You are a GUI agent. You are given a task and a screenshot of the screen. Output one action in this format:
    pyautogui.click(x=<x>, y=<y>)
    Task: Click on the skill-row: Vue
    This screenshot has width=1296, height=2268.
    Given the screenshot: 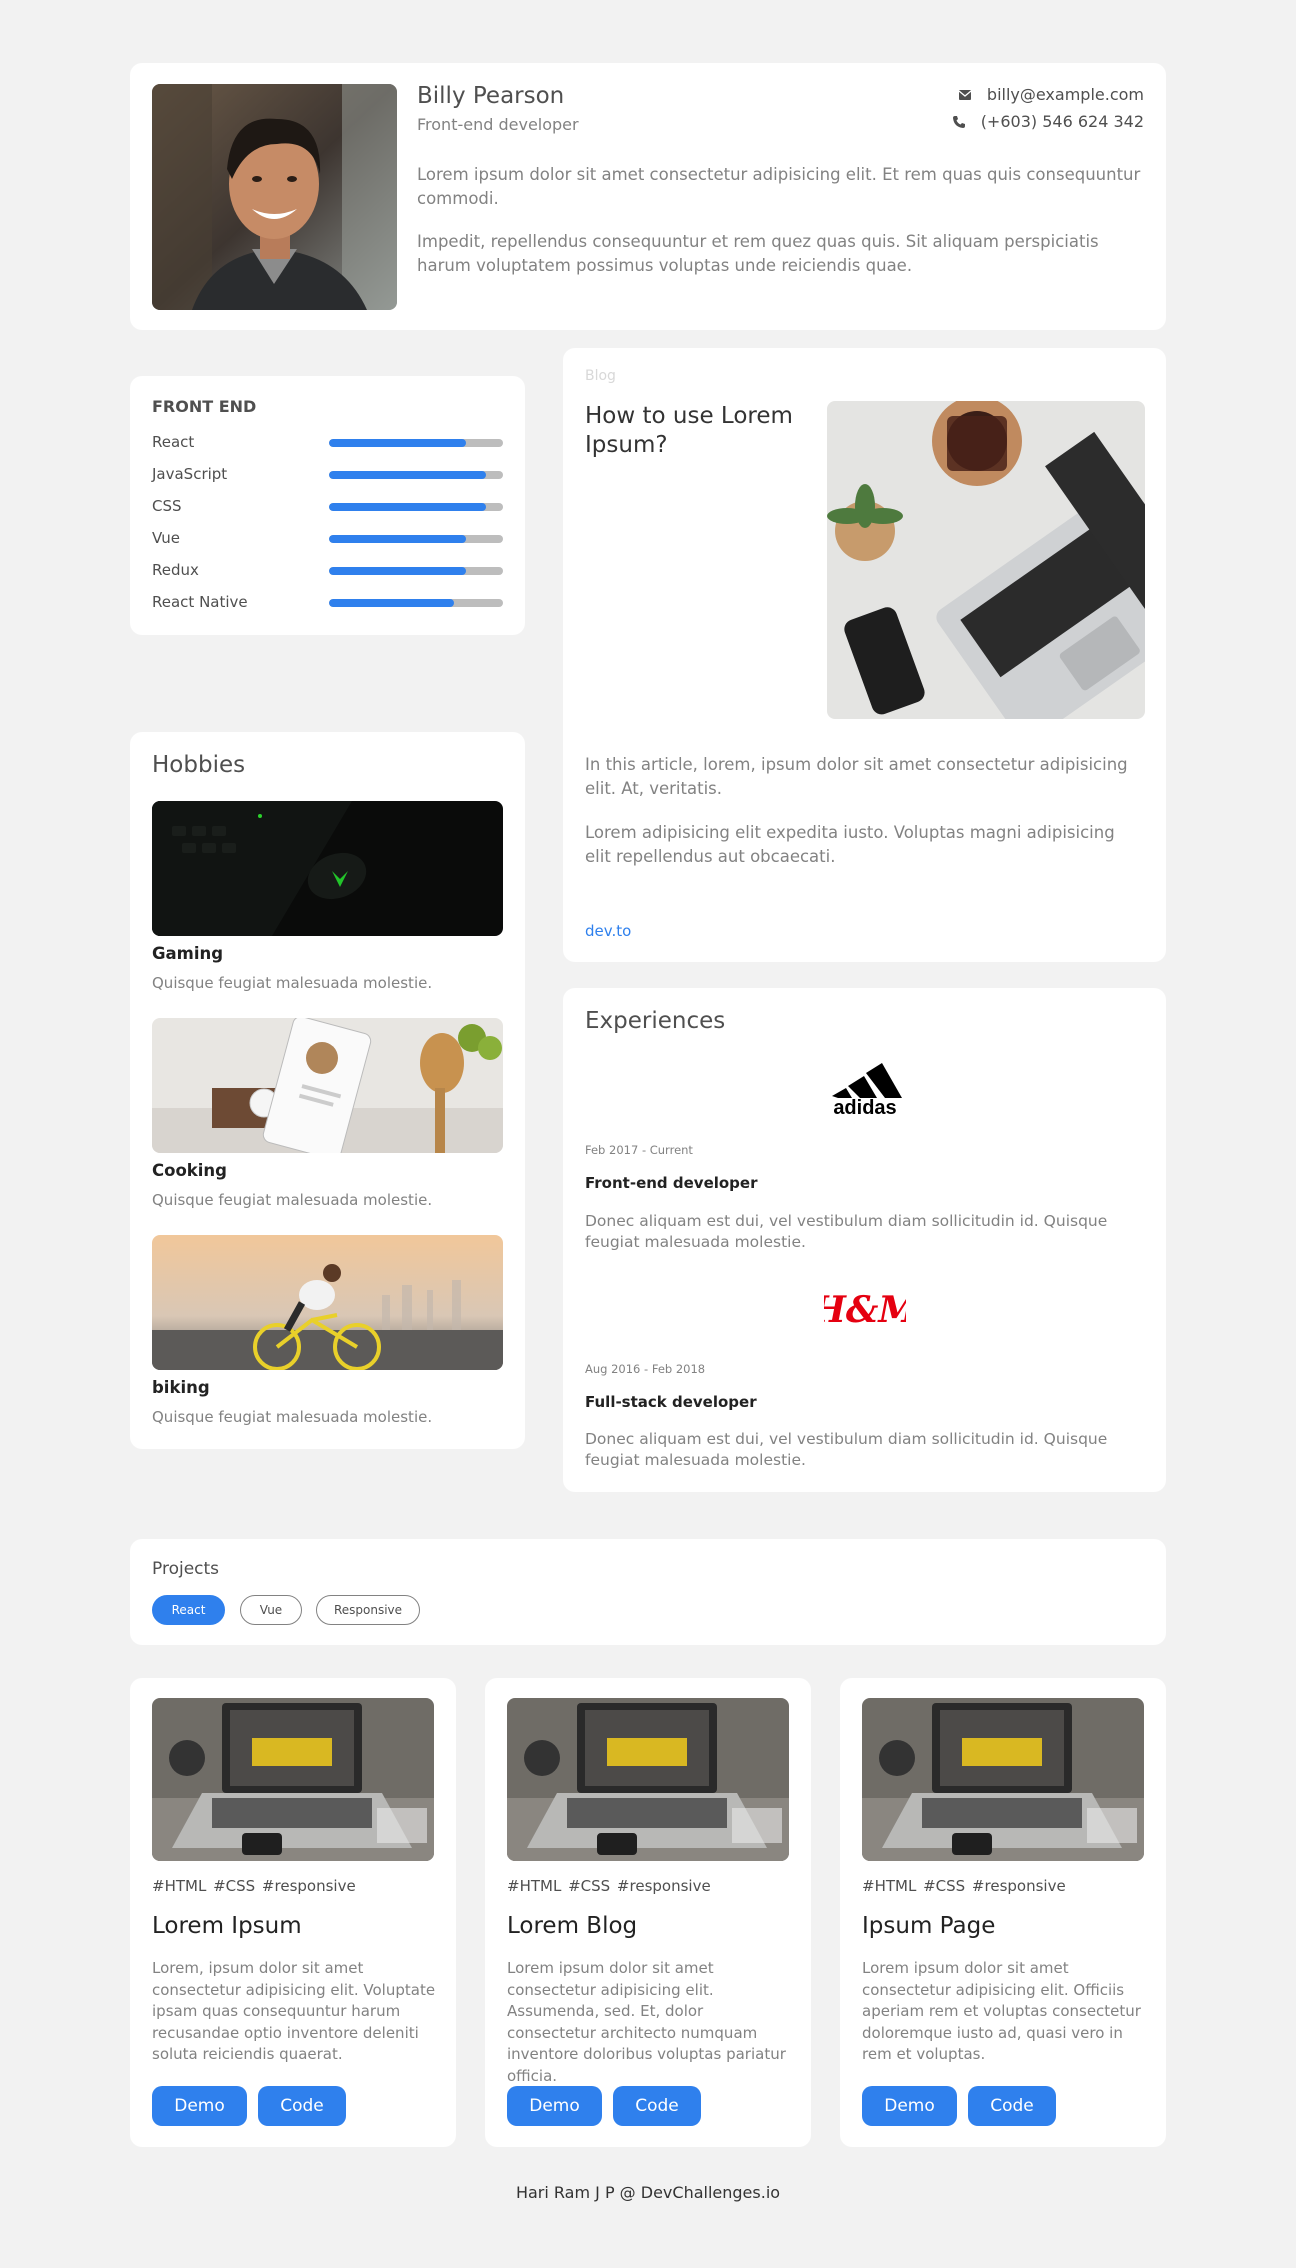 What is the action you would take?
    pyautogui.click(x=327, y=539)
    